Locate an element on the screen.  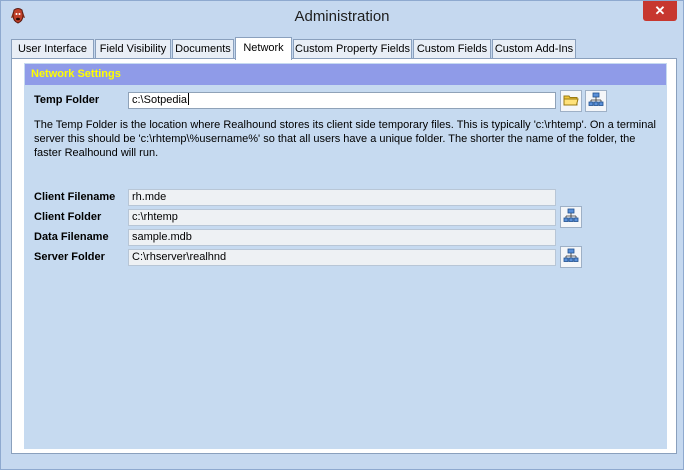
folder-icon is located at coordinates (571, 101).